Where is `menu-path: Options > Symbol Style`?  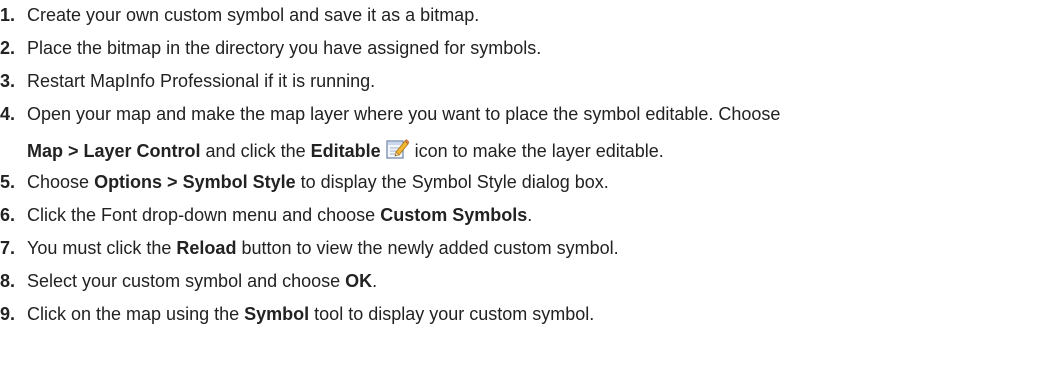
menu-path: Options > Symbol Style is located at coordinates (195, 182).